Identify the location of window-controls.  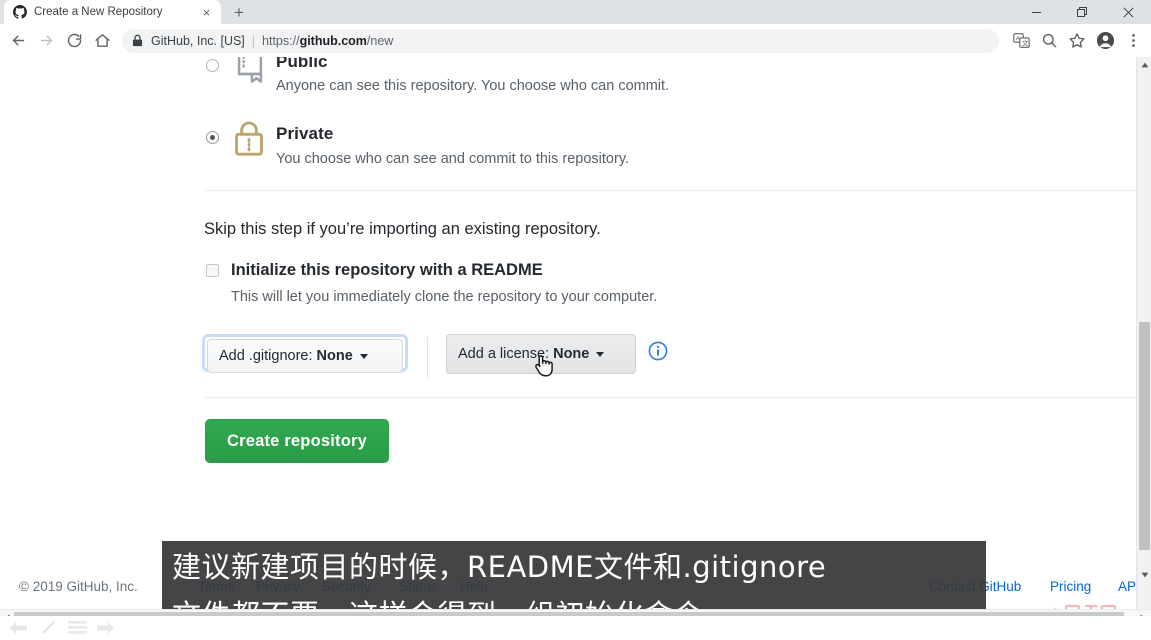
(1082, 12).